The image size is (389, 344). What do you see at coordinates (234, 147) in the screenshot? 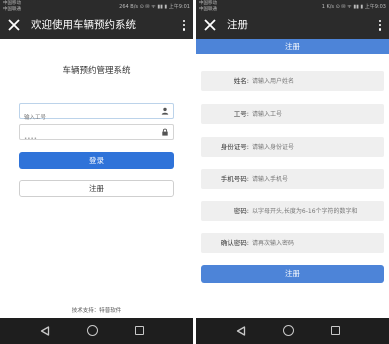
I see `id-card-label: 身份证号:` at bounding box center [234, 147].